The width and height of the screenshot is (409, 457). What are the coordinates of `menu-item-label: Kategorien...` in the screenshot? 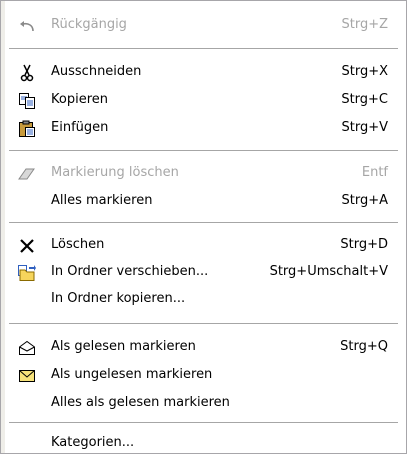 It's located at (93, 442).